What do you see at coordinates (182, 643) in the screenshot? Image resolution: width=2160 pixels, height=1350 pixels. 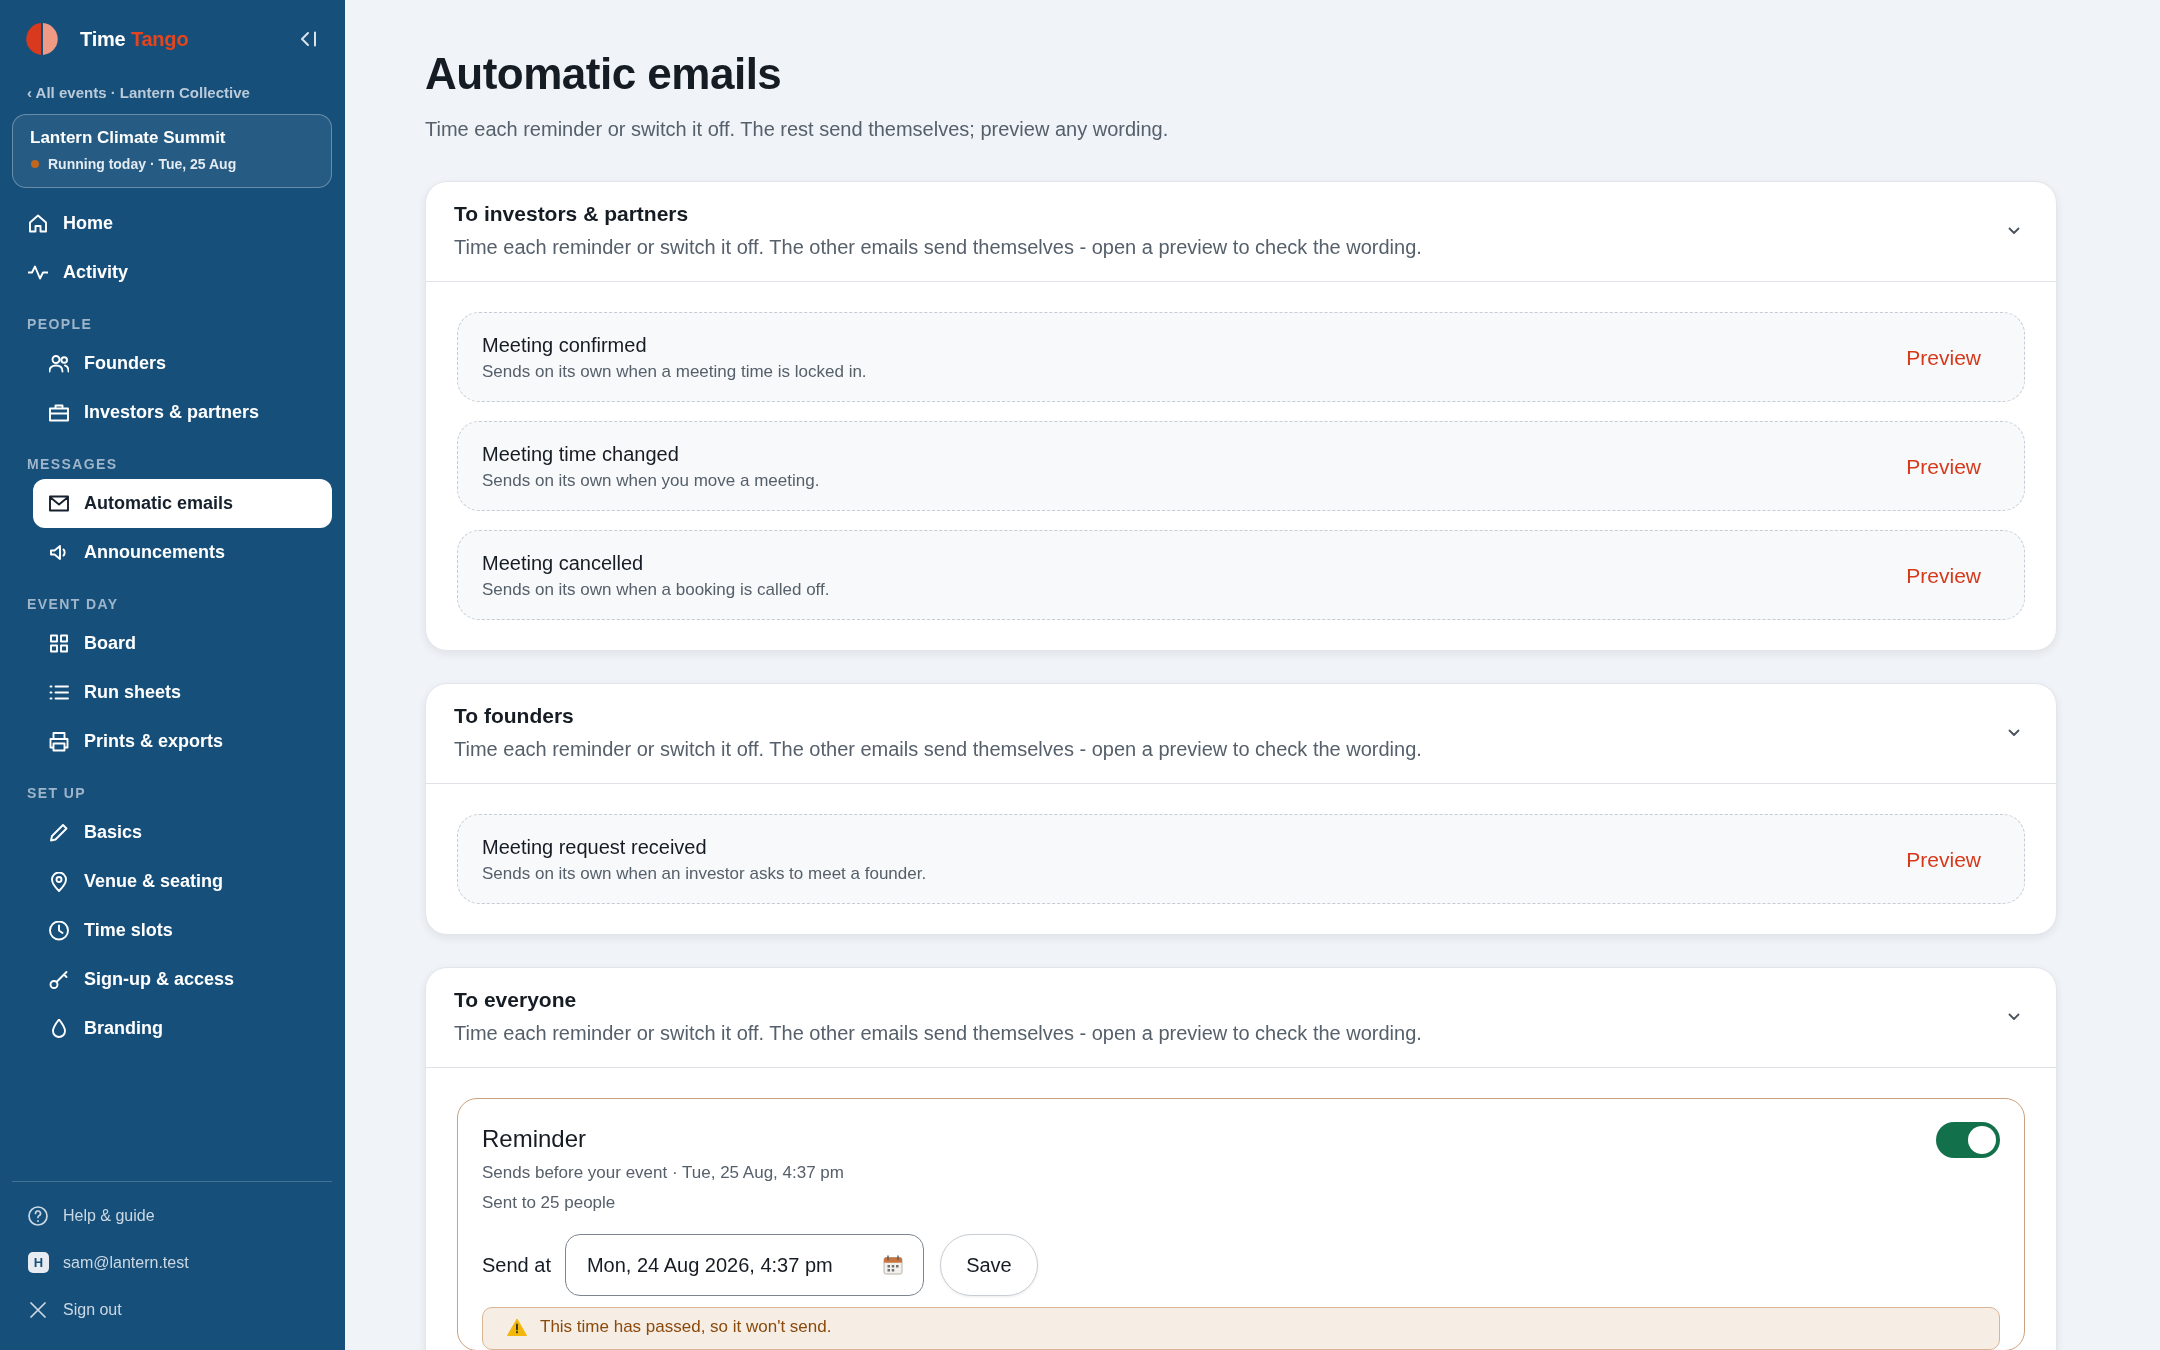 I see `nav-item: Board` at bounding box center [182, 643].